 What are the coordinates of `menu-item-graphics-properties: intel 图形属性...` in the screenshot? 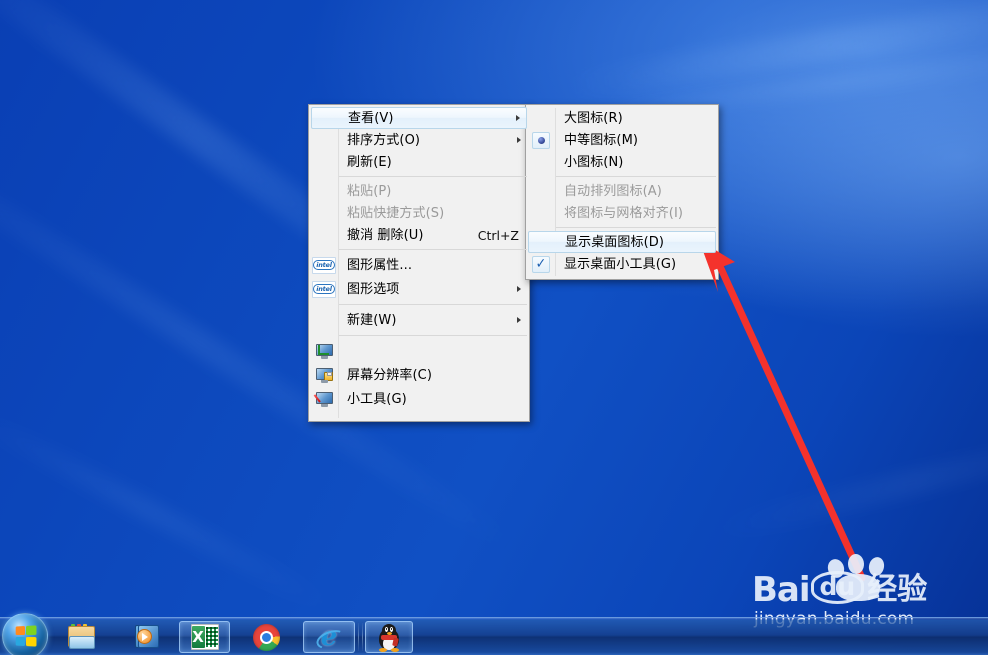 It's located at (419, 265).